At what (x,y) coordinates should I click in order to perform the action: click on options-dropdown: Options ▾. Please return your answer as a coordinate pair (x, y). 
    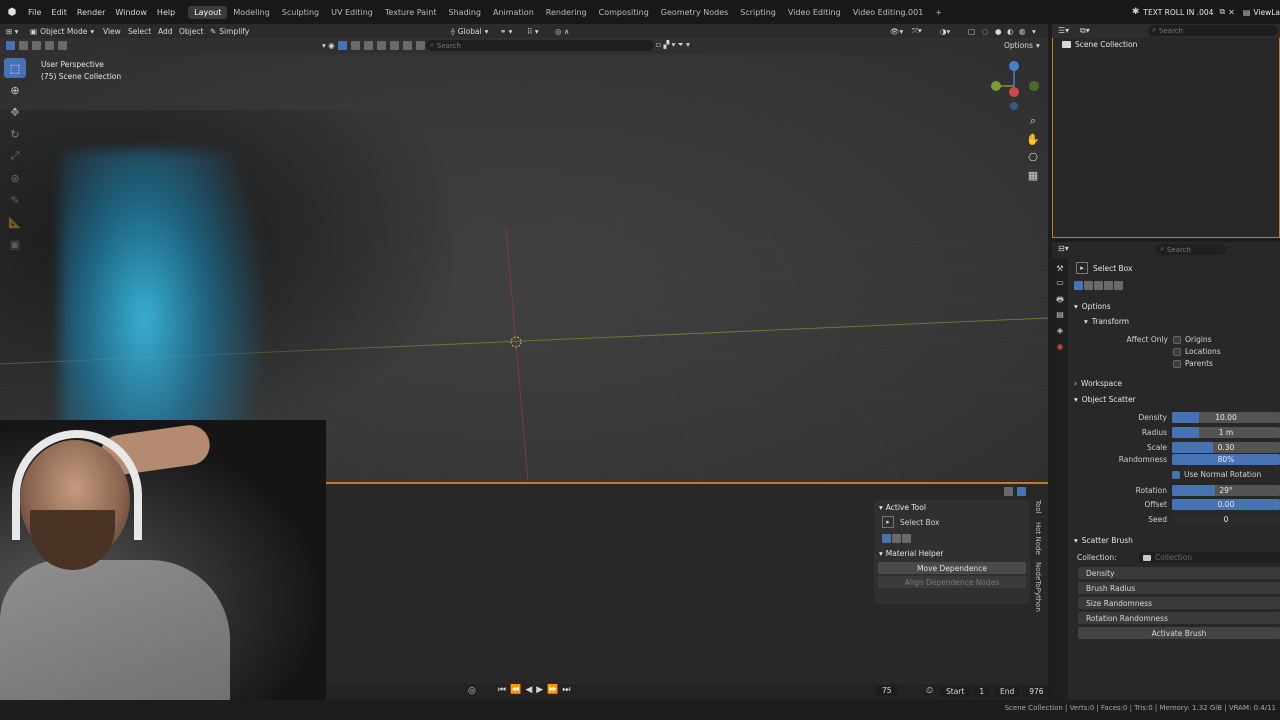
    Looking at the image, I should click on (1022, 45).